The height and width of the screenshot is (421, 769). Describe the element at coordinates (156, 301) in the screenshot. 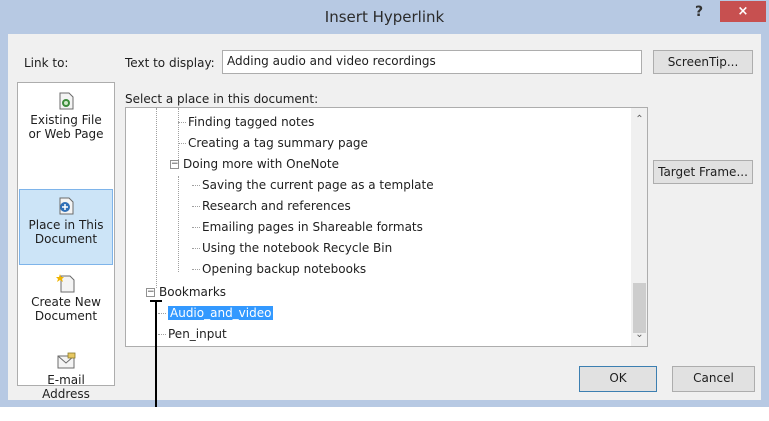

I see `text-cursor-cap` at that location.